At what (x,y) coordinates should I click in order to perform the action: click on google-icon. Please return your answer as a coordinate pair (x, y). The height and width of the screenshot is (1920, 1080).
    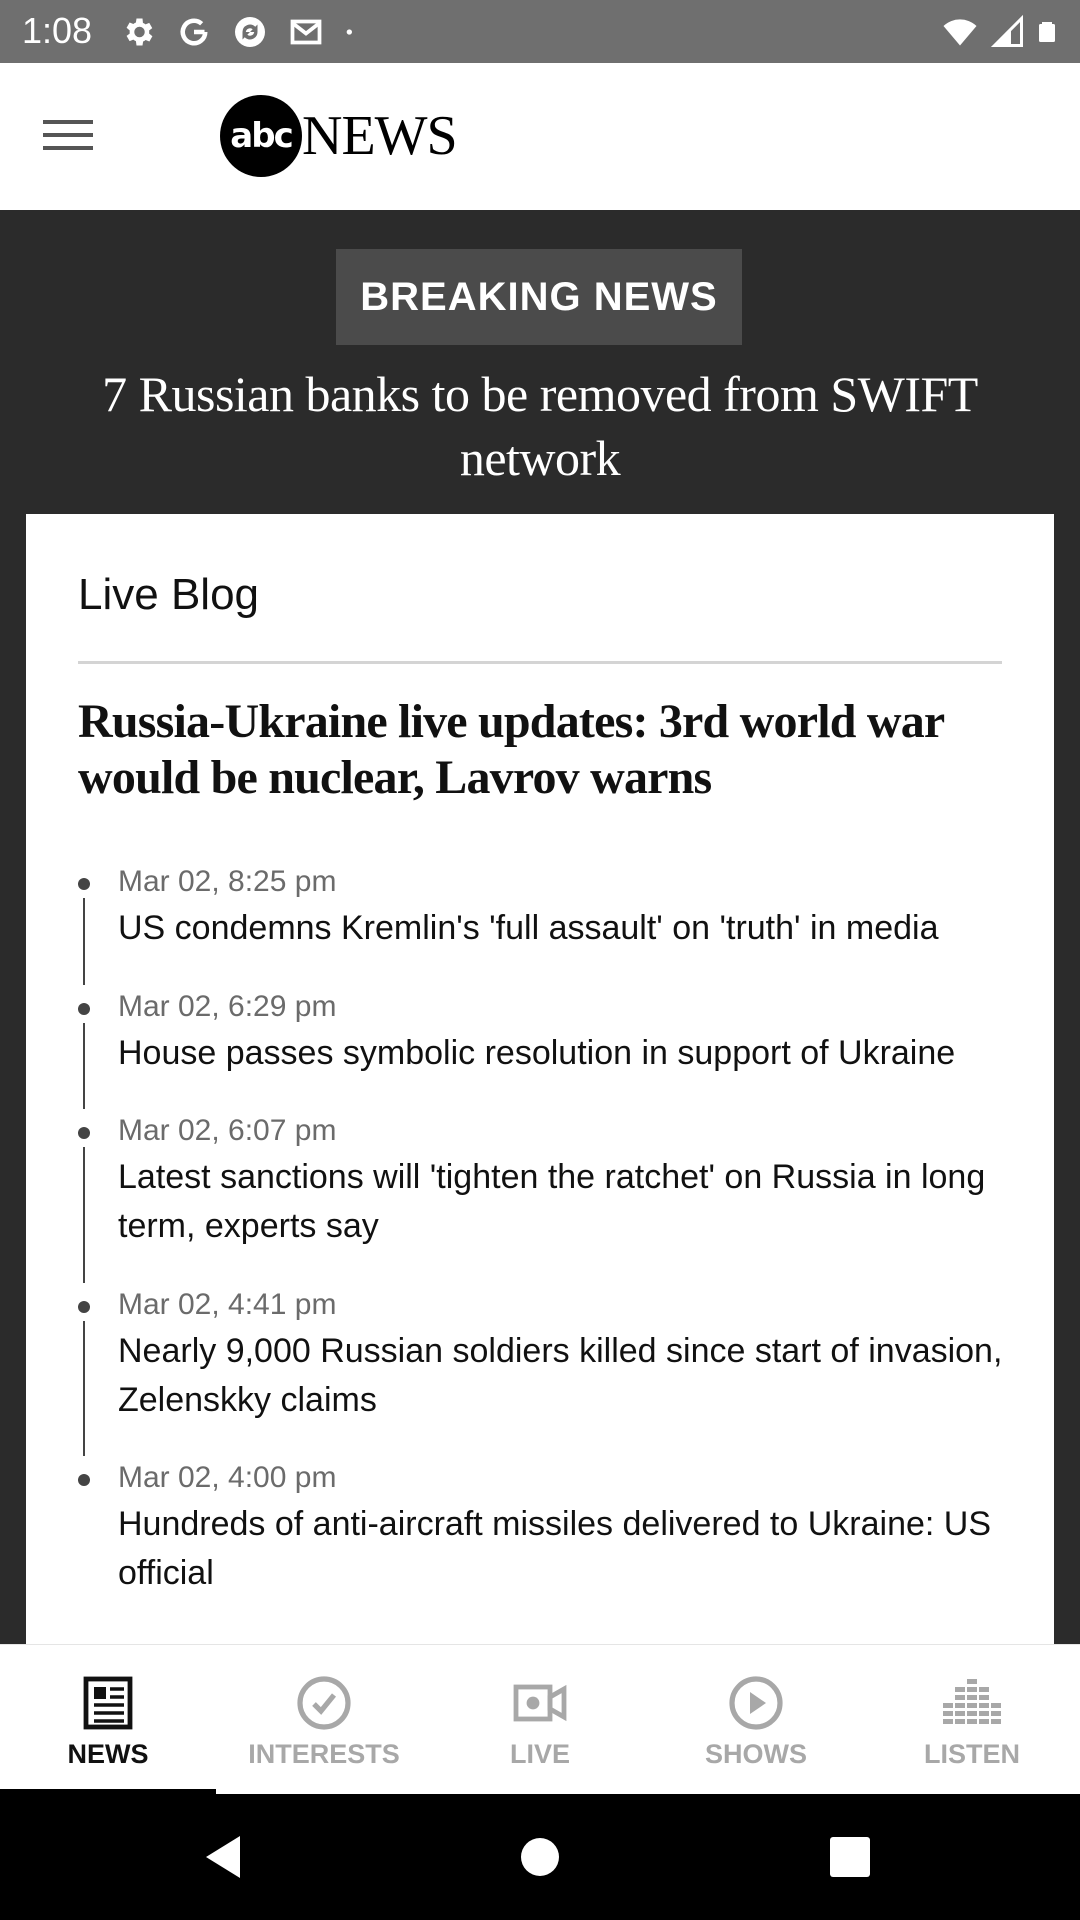
    Looking at the image, I should click on (194, 32).